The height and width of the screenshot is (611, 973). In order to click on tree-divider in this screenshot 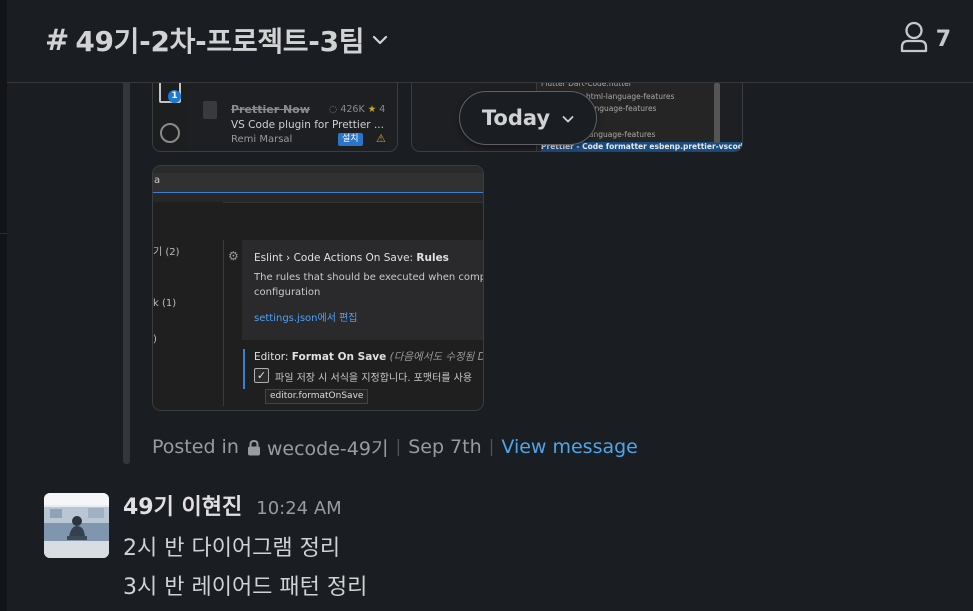, I will do `click(223, 323)`.